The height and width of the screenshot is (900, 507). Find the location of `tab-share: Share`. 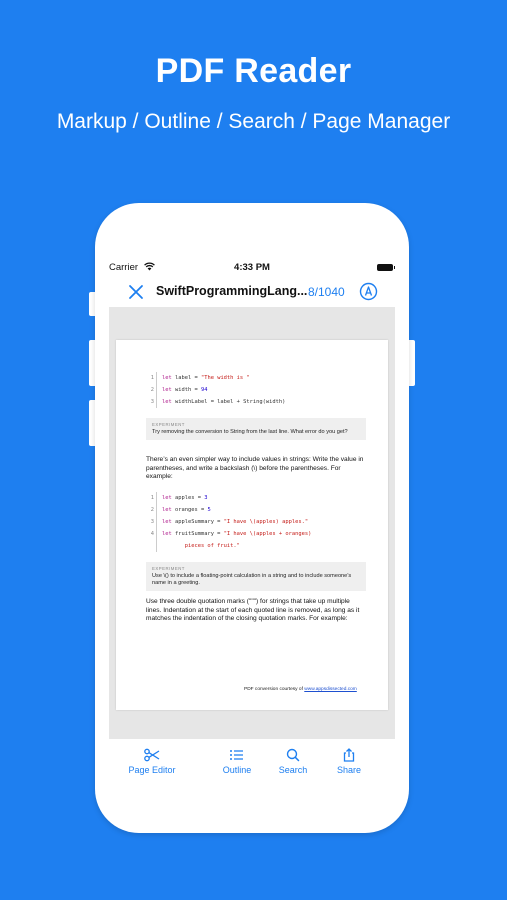

tab-share: Share is located at coordinates (349, 761).